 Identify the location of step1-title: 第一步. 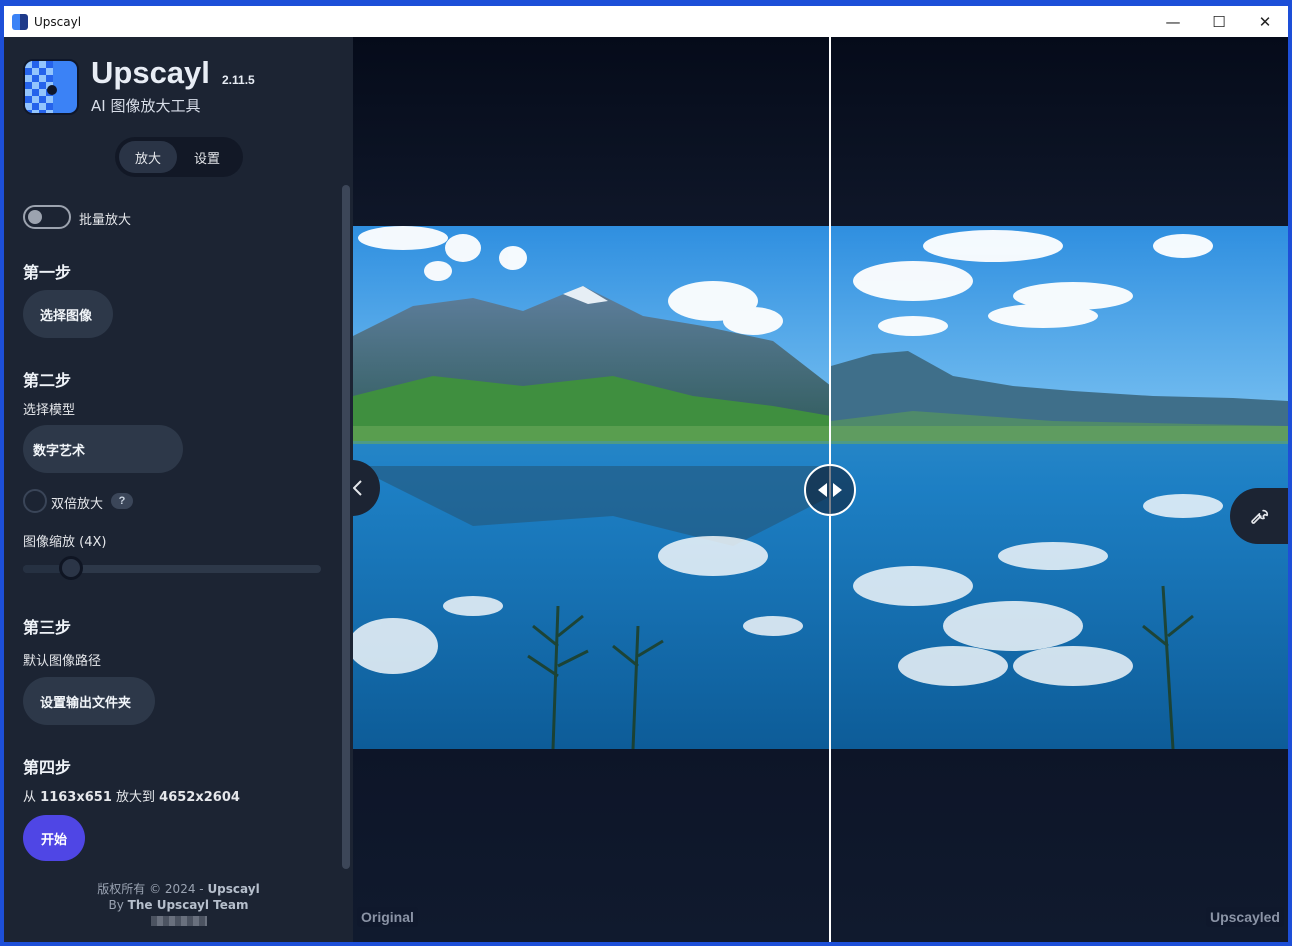
(47, 272).